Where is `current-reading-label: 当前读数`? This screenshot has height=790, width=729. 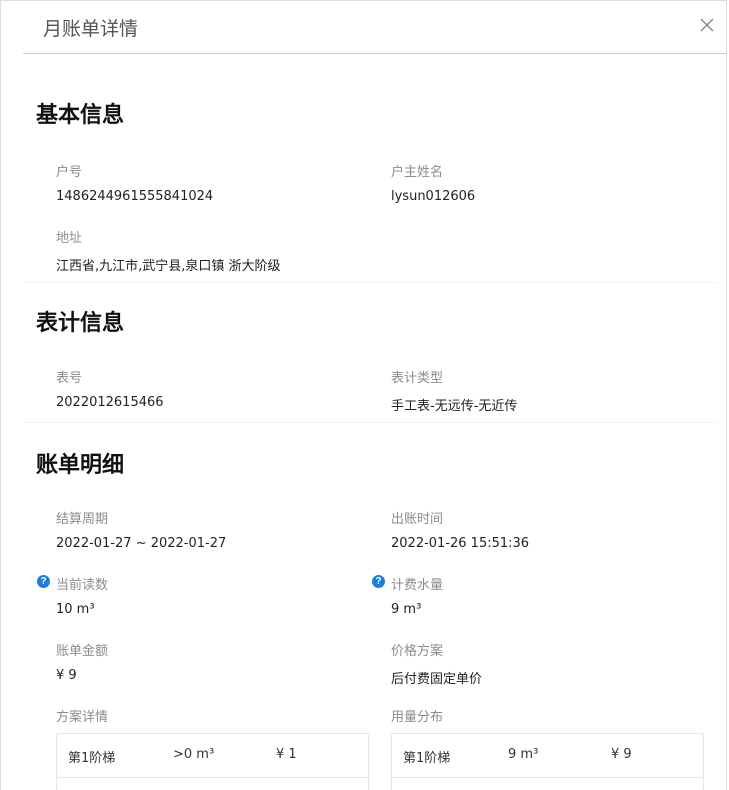
current-reading-label: 当前读数 is located at coordinates (82, 585).